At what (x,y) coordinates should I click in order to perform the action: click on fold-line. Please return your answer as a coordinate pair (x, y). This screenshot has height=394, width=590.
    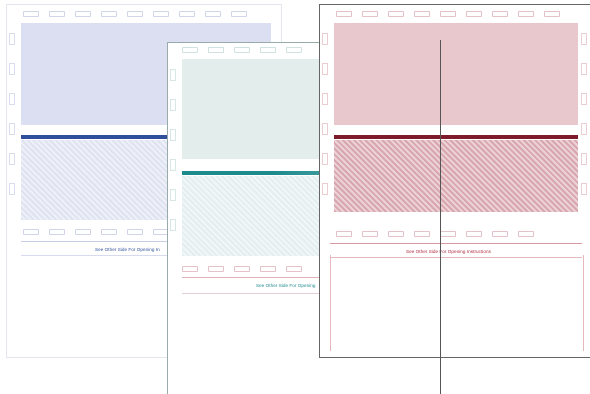
    Looking at the image, I should click on (440, 217).